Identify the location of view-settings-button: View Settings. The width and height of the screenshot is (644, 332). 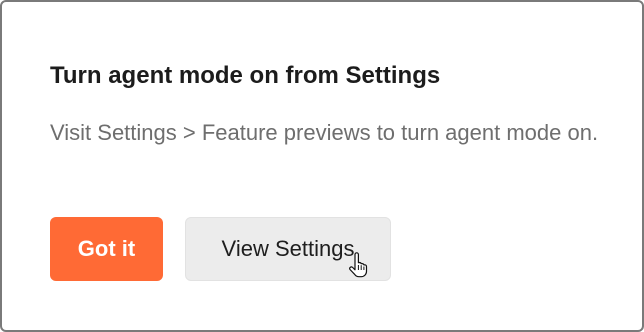
(288, 249).